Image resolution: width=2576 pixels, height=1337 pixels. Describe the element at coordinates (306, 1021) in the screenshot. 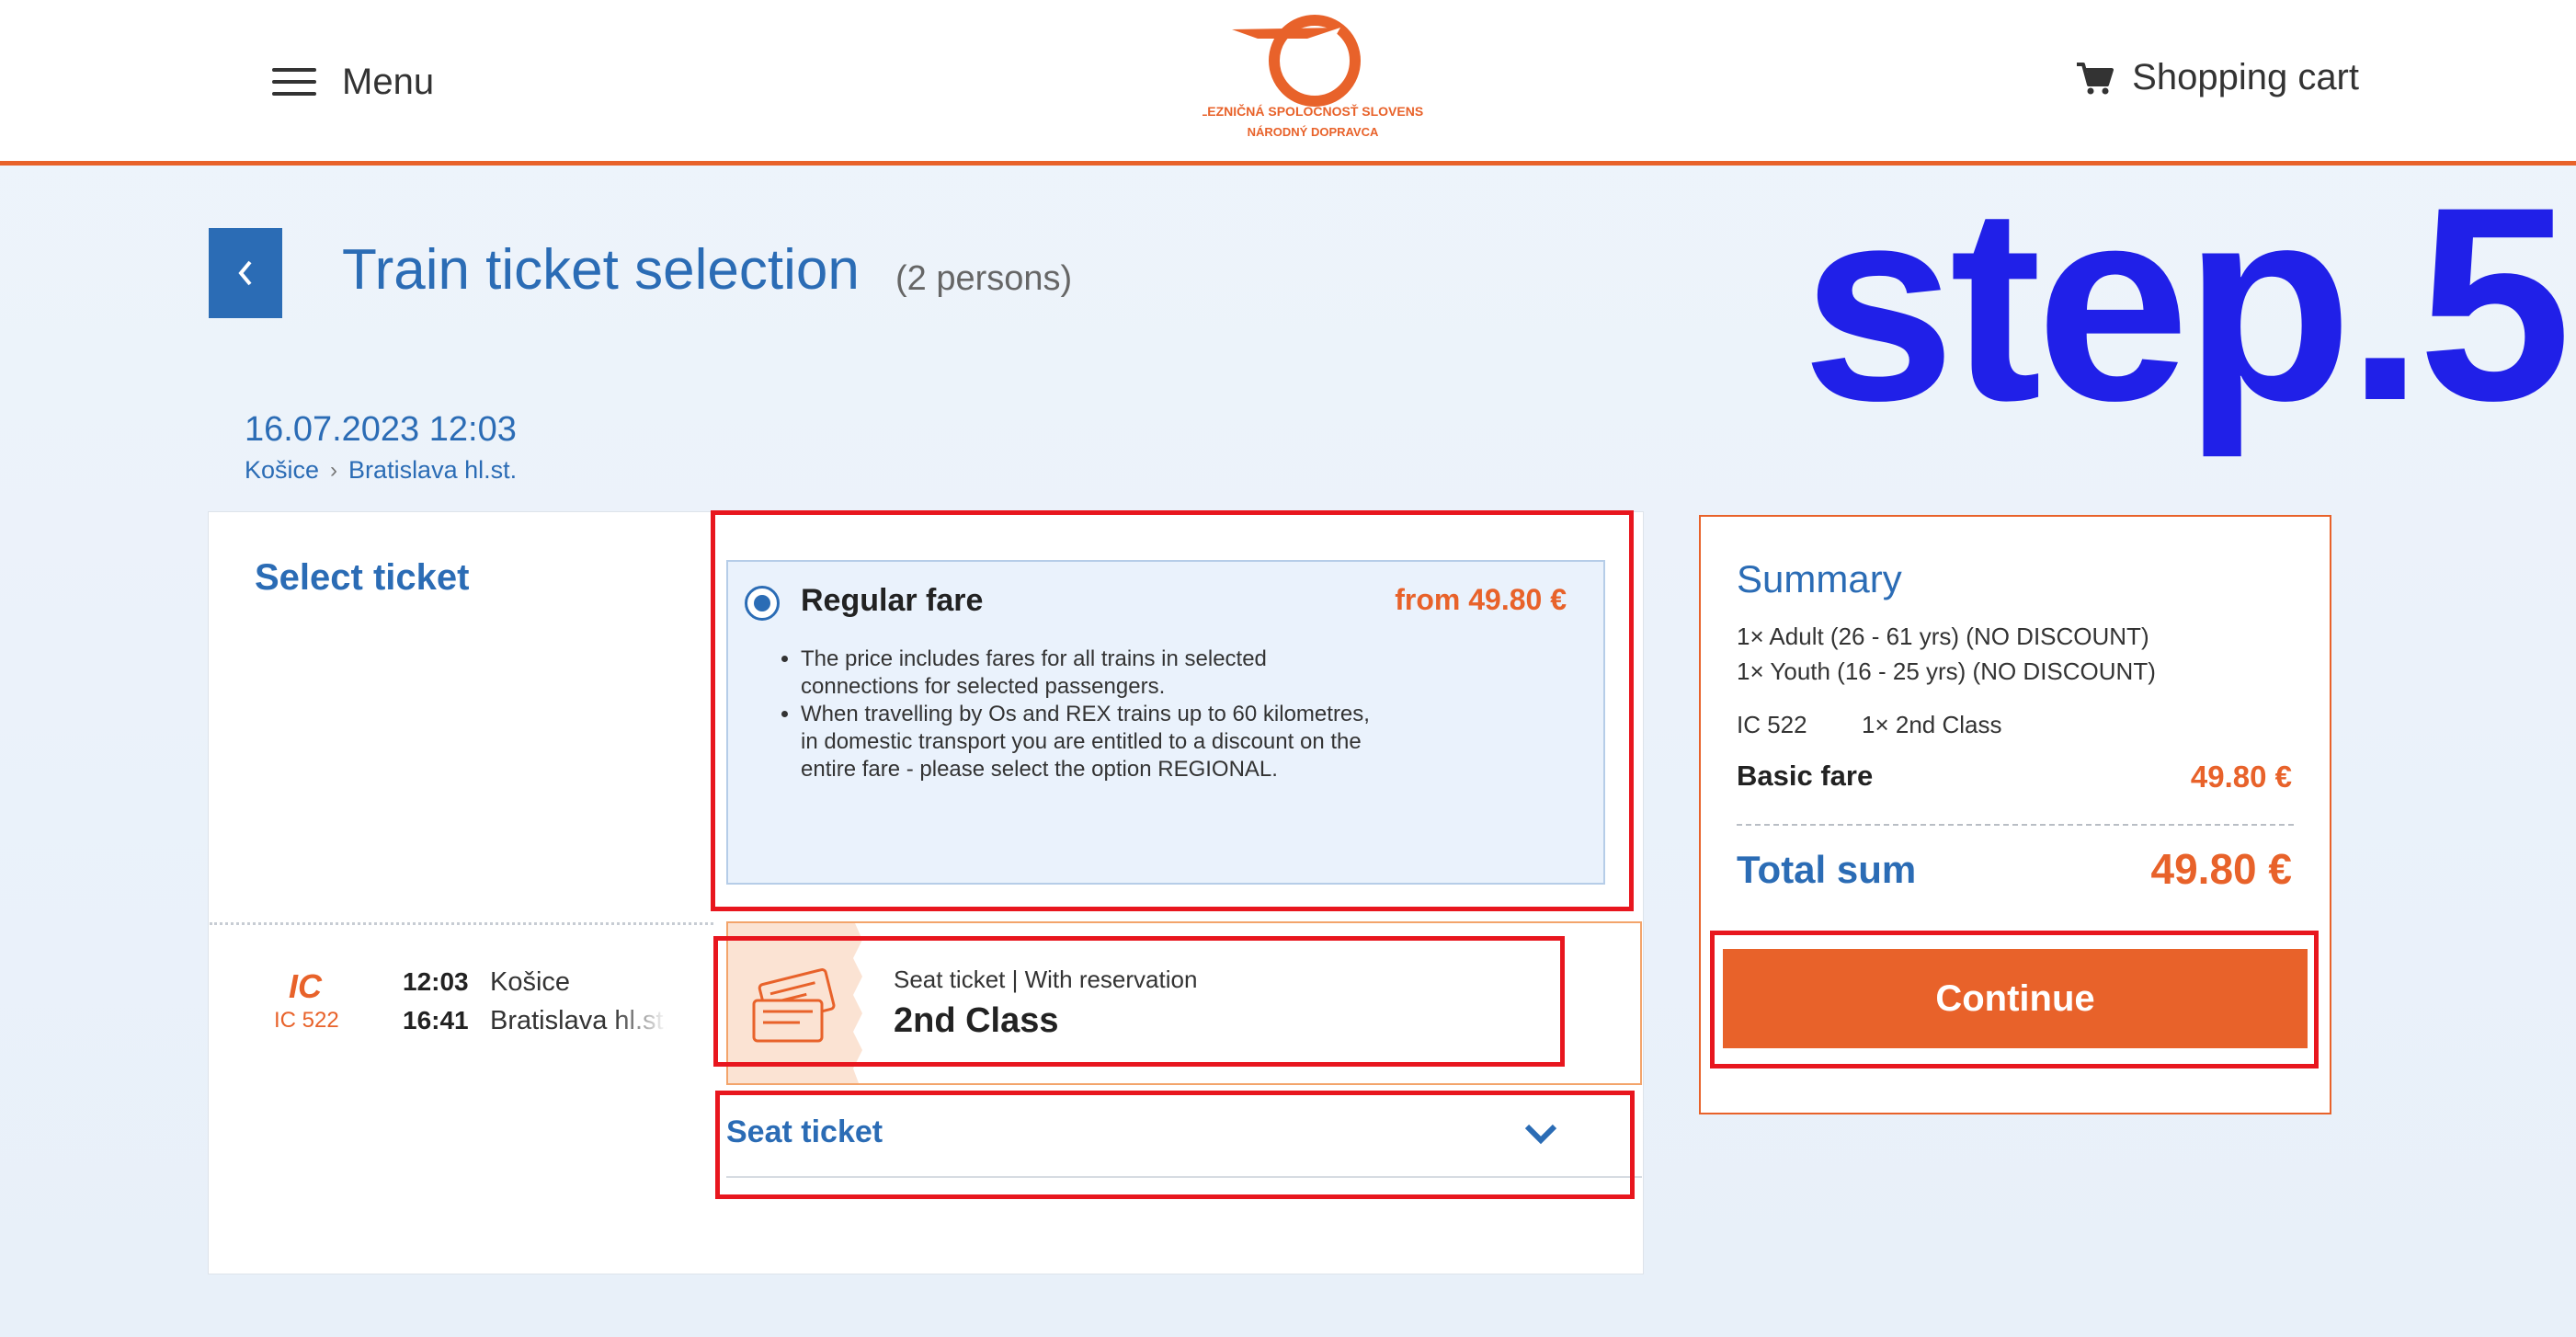

I see `train-number: IC 522` at that location.